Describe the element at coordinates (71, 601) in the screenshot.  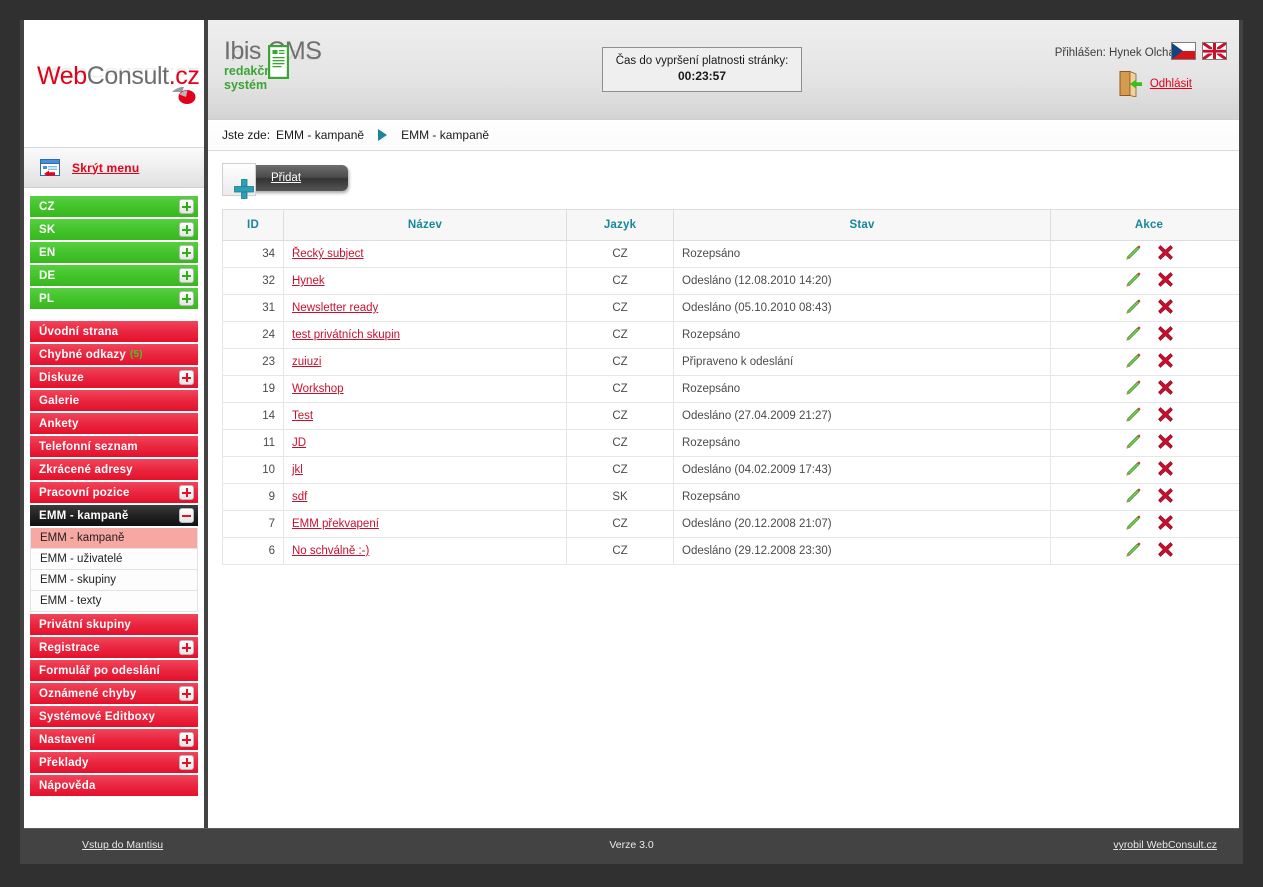
I see `sidebar-subitem-label: EMM - texty` at that location.